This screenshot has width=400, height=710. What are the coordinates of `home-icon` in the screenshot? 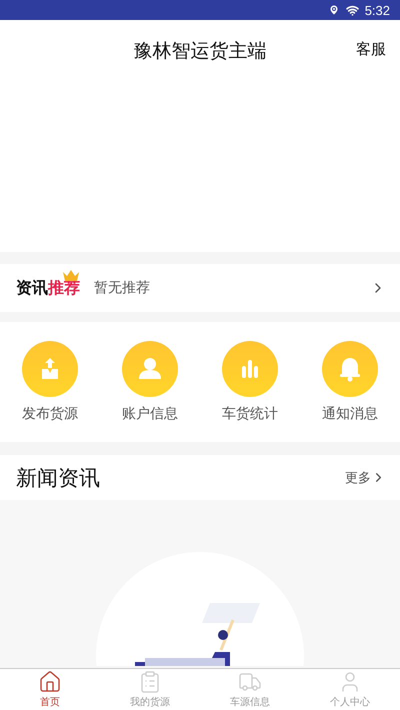 It's located at (50, 682).